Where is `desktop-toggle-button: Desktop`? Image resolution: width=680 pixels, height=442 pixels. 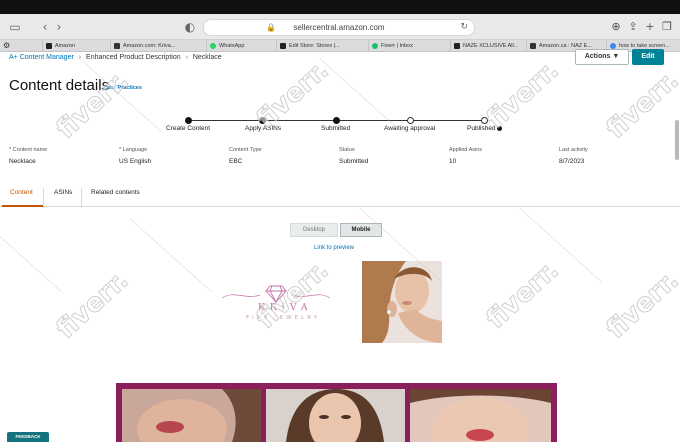
desktop-toggle-button: Desktop is located at coordinates (314, 230).